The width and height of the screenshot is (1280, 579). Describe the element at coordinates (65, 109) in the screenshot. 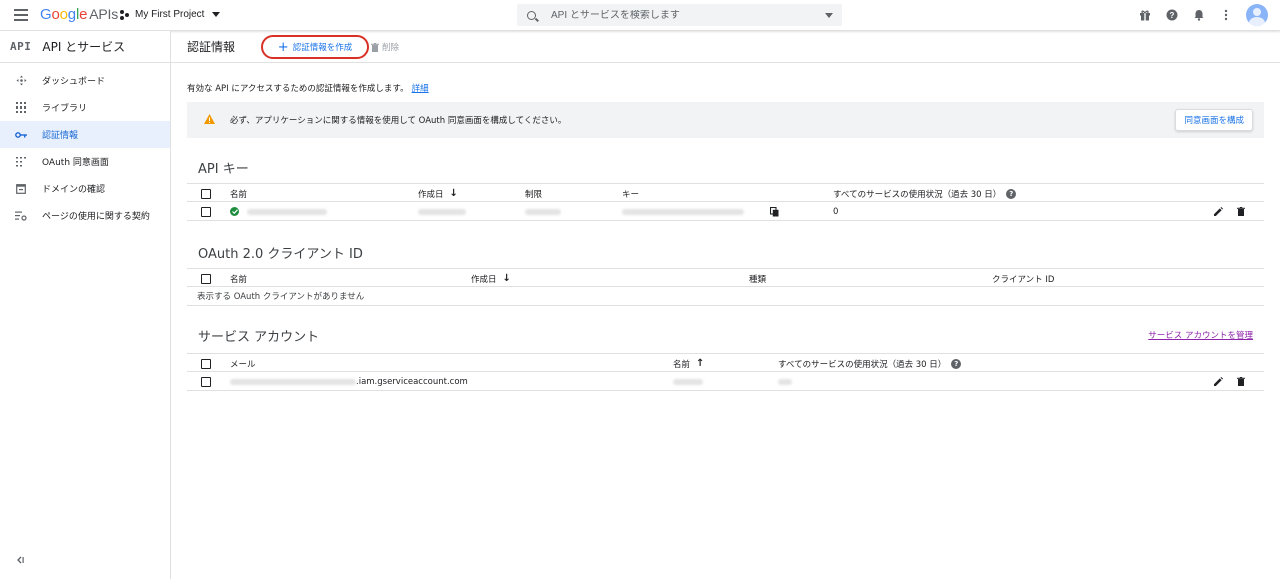

I see `sidebar-item-label: ライブラリ` at that location.